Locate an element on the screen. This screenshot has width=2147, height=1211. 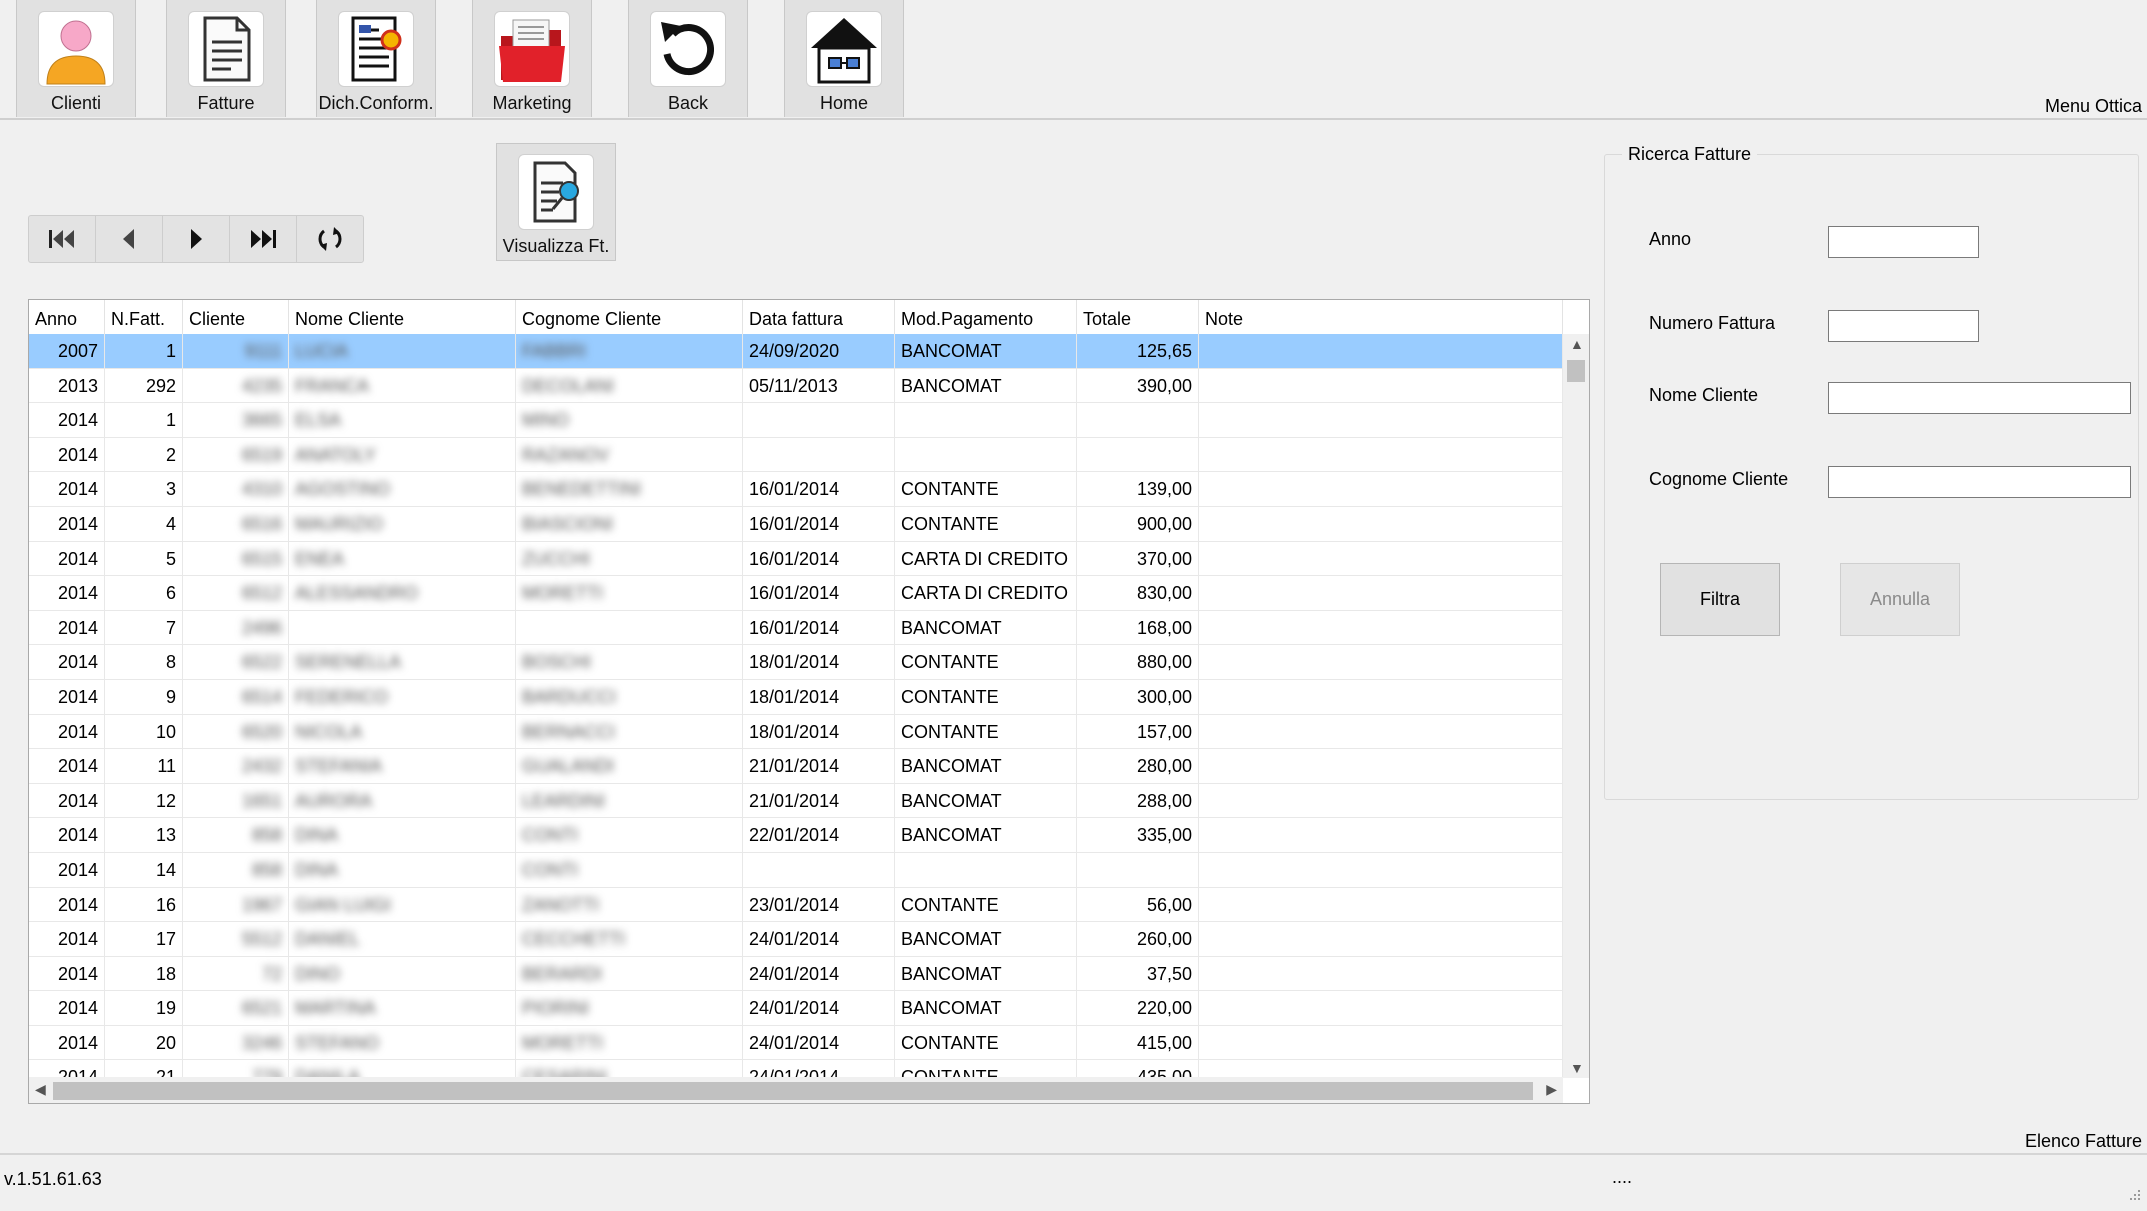
cell-totale: 220,00 is located at coordinates (1138, 1008).